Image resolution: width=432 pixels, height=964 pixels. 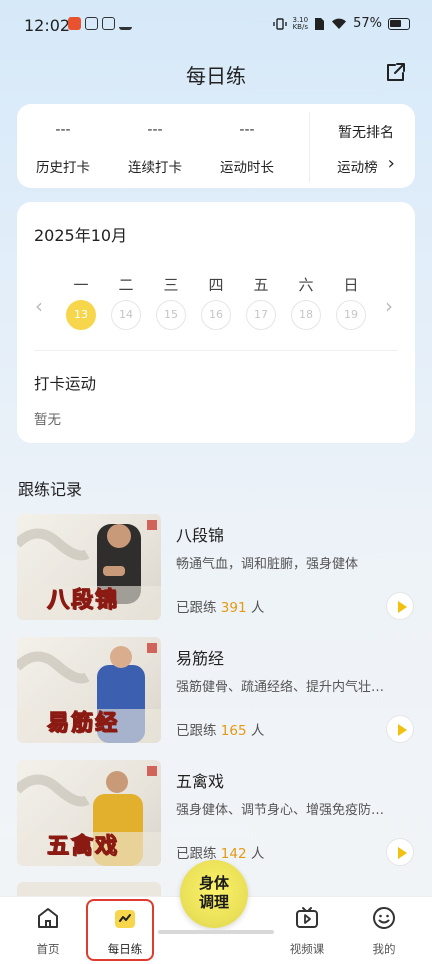 I want to click on calendar-day: 18, so click(x=306, y=315).